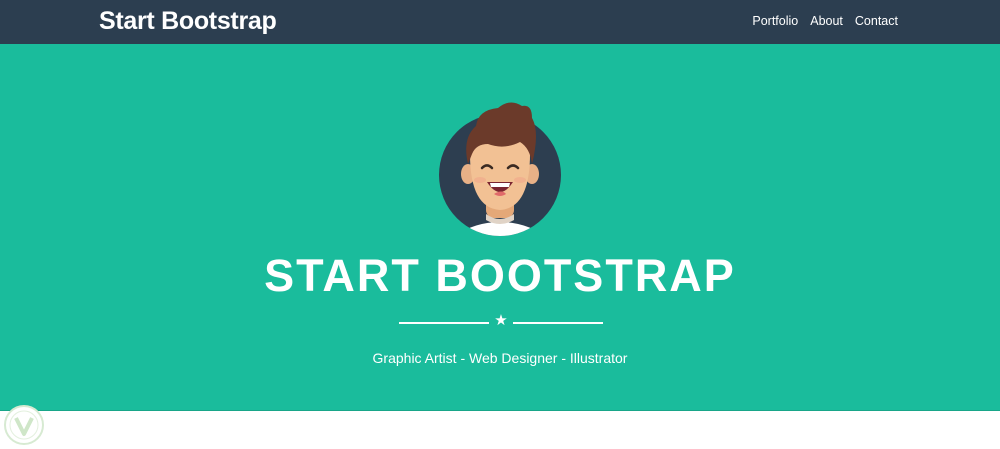 The width and height of the screenshot is (1000, 449). What do you see at coordinates (775, 21) in the screenshot?
I see `nav-link-portfolio: Portfolio` at bounding box center [775, 21].